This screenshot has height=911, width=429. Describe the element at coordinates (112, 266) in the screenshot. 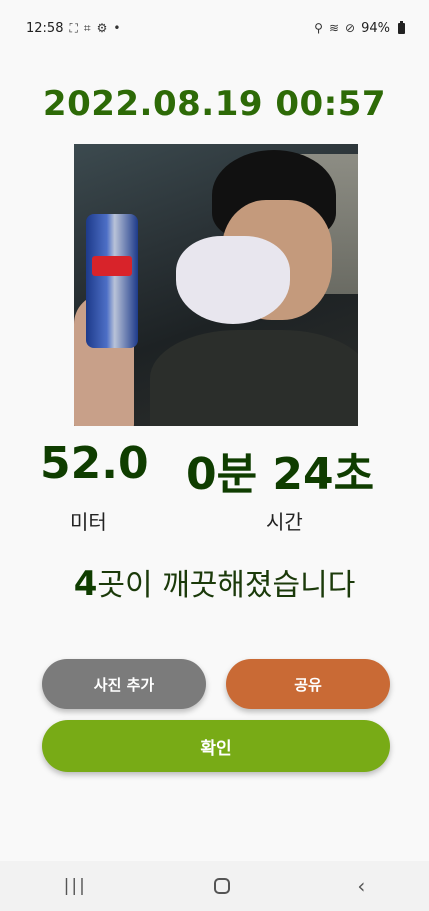

I see `photo-can-label` at that location.